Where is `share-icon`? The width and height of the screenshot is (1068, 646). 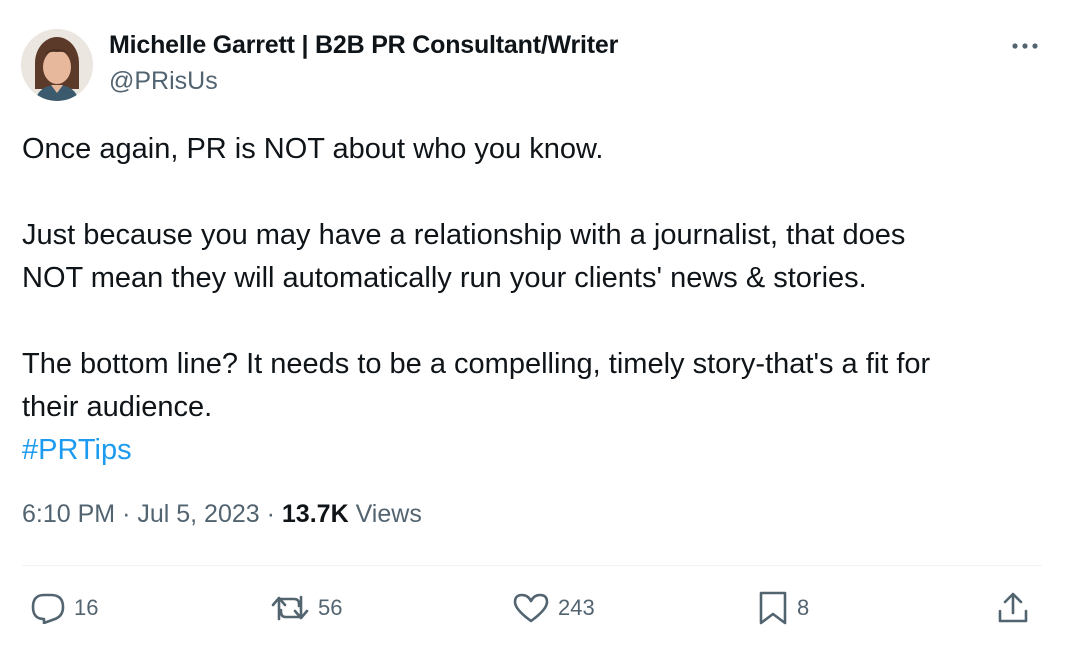 share-icon is located at coordinates (1013, 607).